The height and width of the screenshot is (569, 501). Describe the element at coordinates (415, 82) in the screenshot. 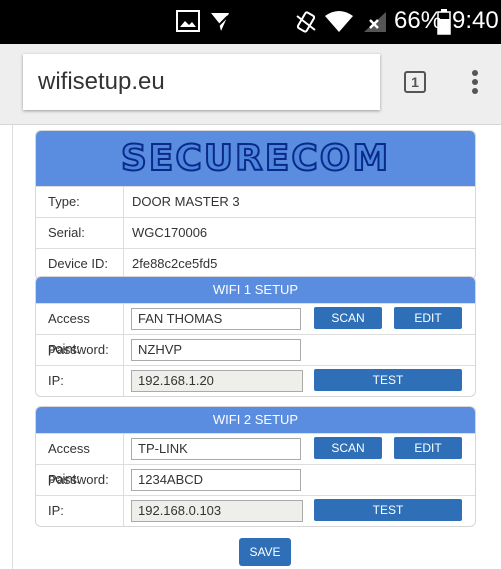

I see `tab-switcher-button: 1` at that location.